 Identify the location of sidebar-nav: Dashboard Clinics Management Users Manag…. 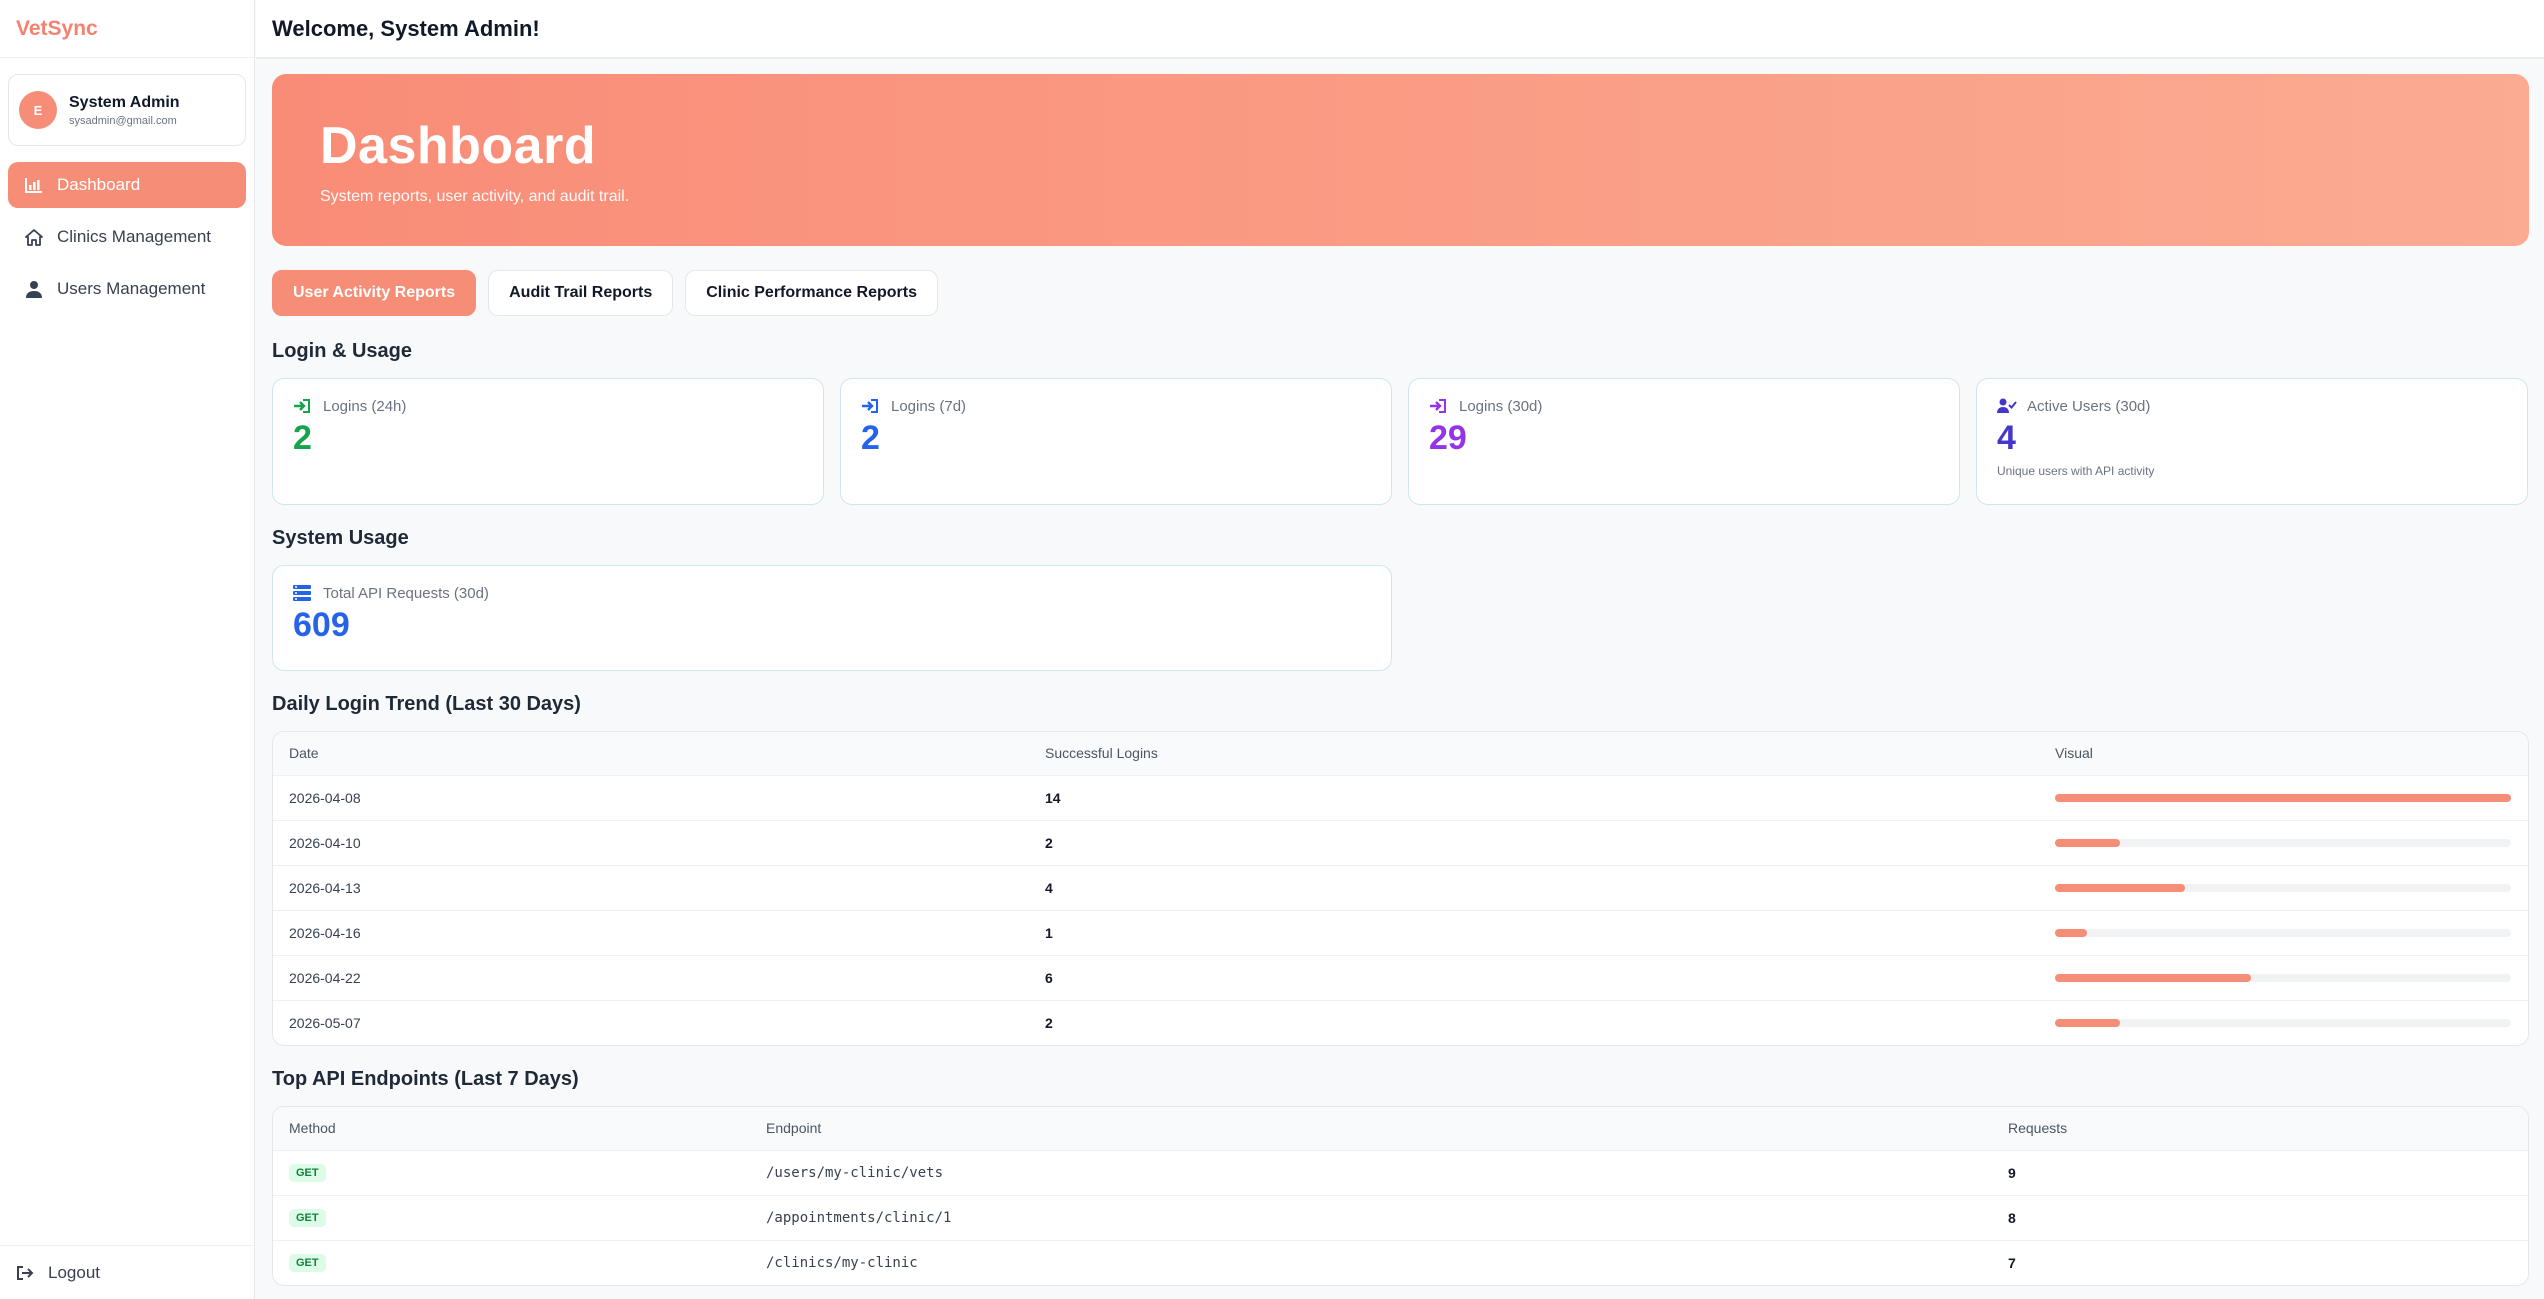
(127, 237).